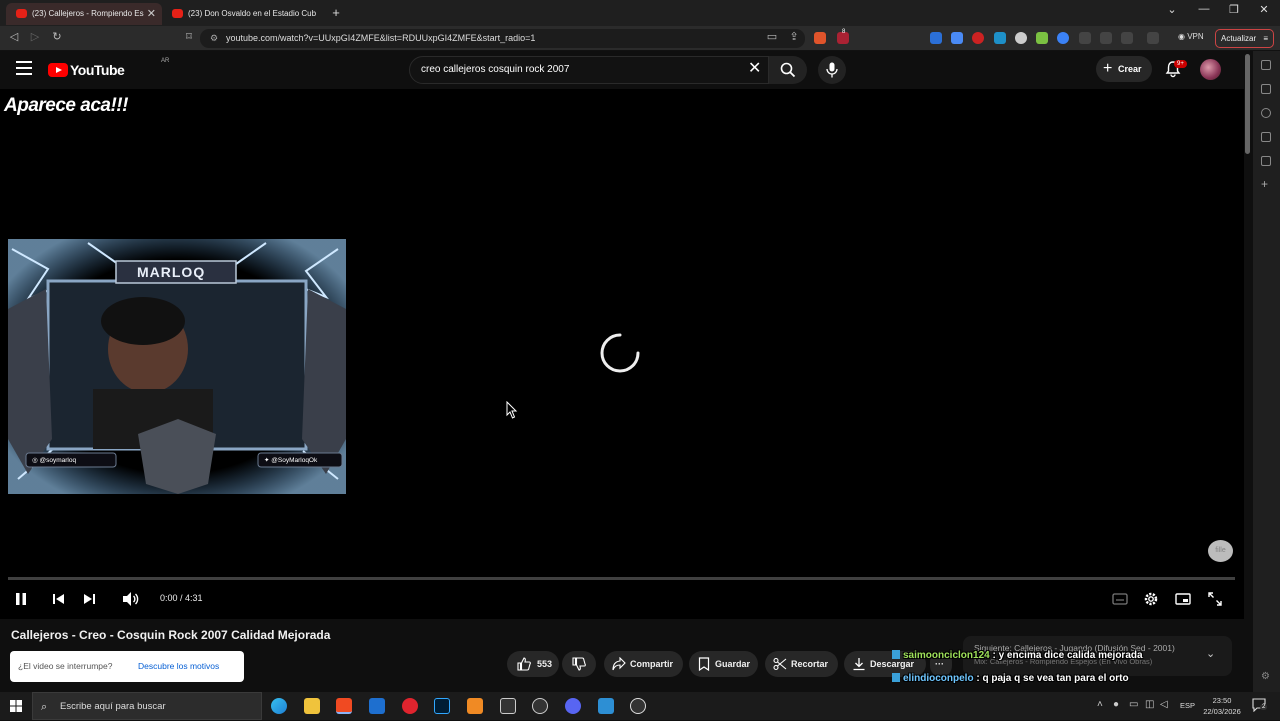 The width and height of the screenshot is (1280, 721). I want to click on extension-leaf-icon, so click(1042, 38).